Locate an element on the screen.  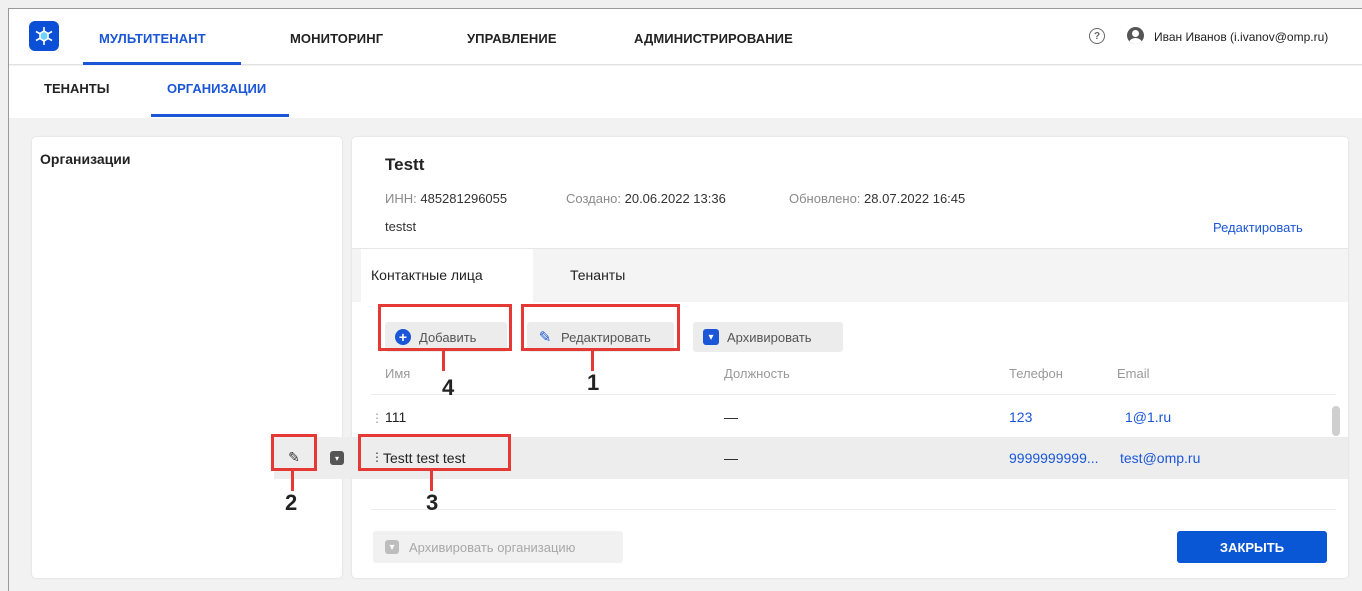
archive-label: Архивировать is located at coordinates (769, 337).